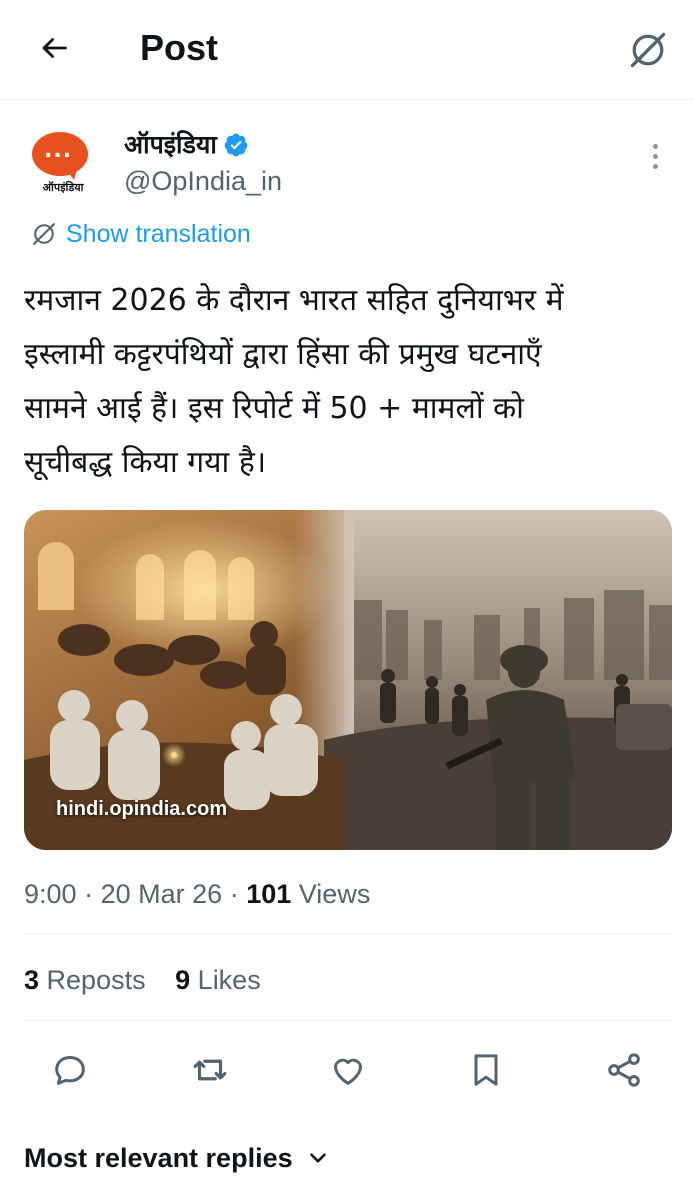 This screenshot has width=694, height=1200. Describe the element at coordinates (655, 156) in the screenshot. I see `more-options-button` at that location.